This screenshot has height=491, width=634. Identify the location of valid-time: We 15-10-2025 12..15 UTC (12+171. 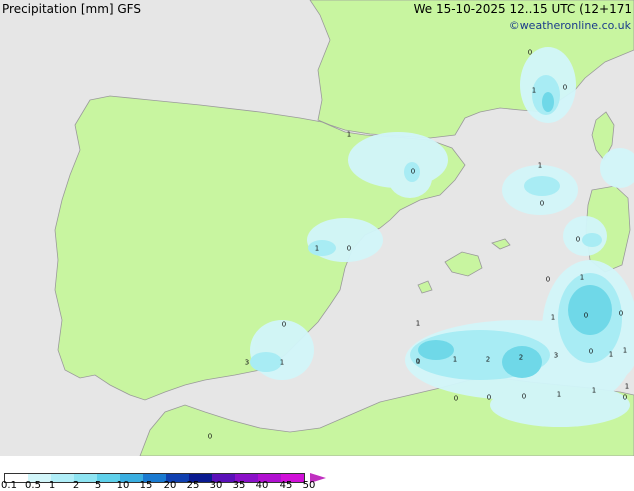
(522, 9).